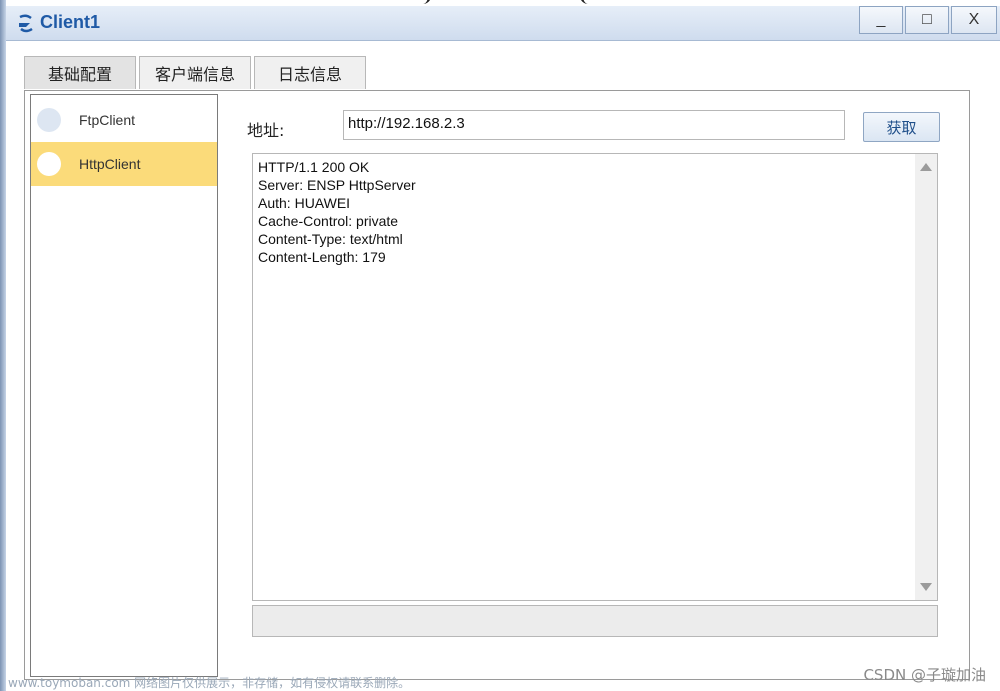 The image size is (1000, 691). I want to click on fetch-button-label: 获取, so click(901, 127).